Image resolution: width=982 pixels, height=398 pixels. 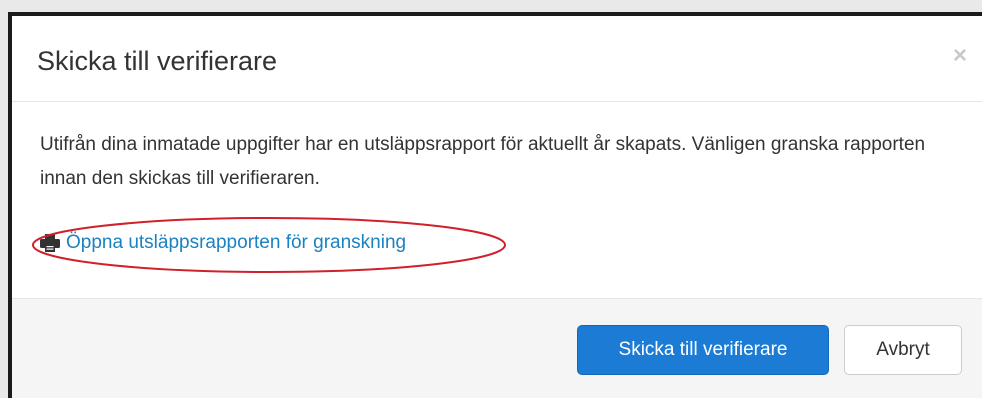 I want to click on open-report-link: Öppna utsläppsrapporten för granskning, so click(x=223, y=243).